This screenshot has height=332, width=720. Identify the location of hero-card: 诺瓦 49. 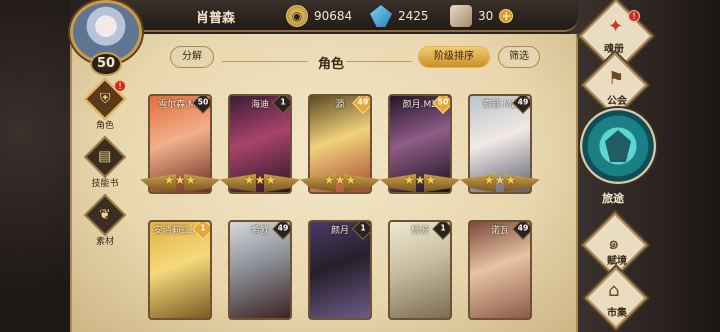
(500, 270).